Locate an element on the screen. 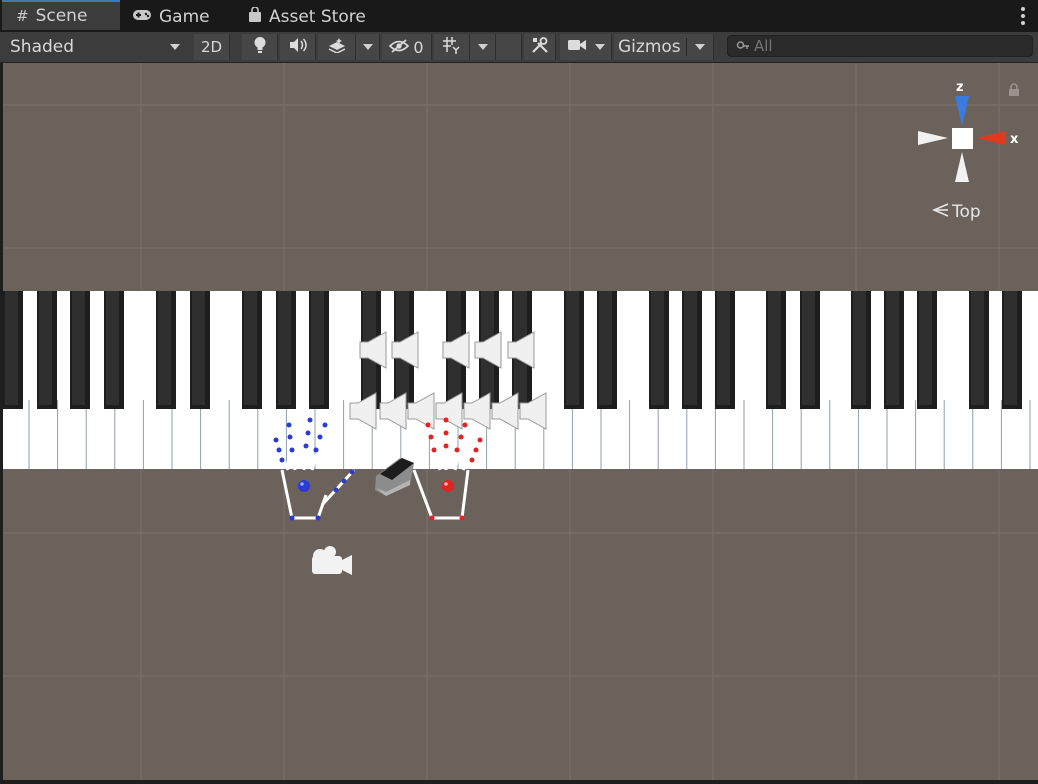 The height and width of the screenshot is (784, 1038). hierarchy-search is located at coordinates (880, 46).